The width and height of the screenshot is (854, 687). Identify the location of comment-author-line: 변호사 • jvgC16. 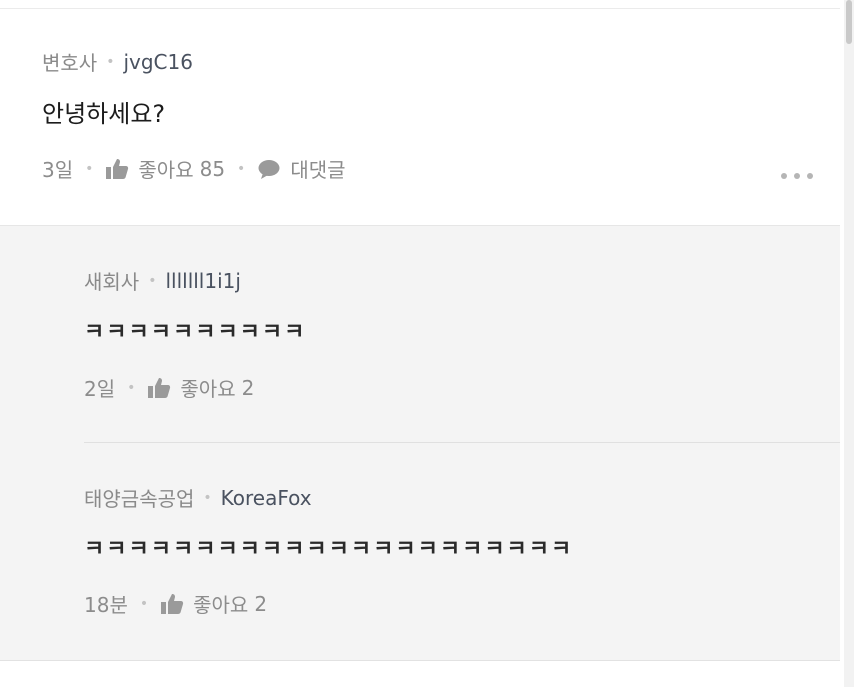
(117, 61).